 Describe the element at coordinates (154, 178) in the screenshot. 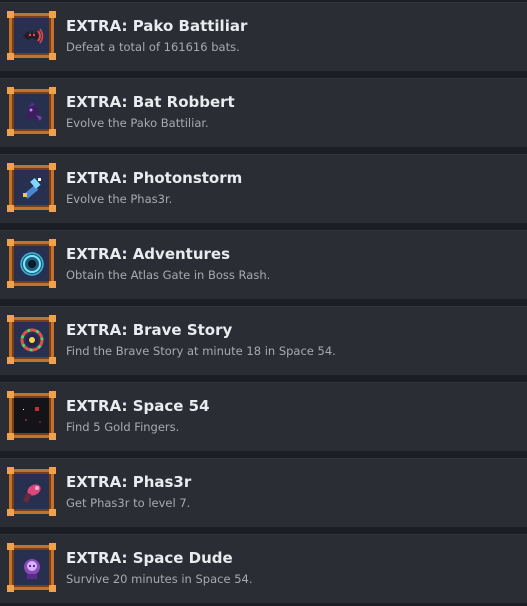

I see `achievement-title: EXTRA: Photonstorm` at that location.